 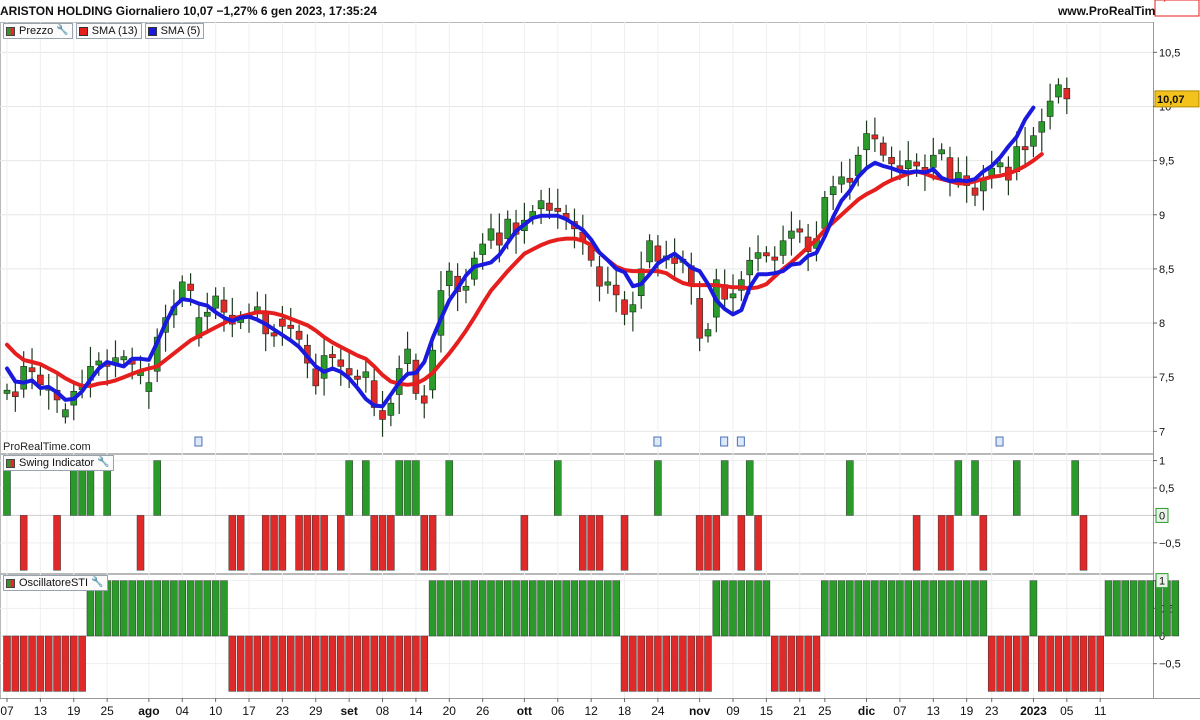 I want to click on legend-sti-label: OscillatoreSTI, so click(x=54, y=583).